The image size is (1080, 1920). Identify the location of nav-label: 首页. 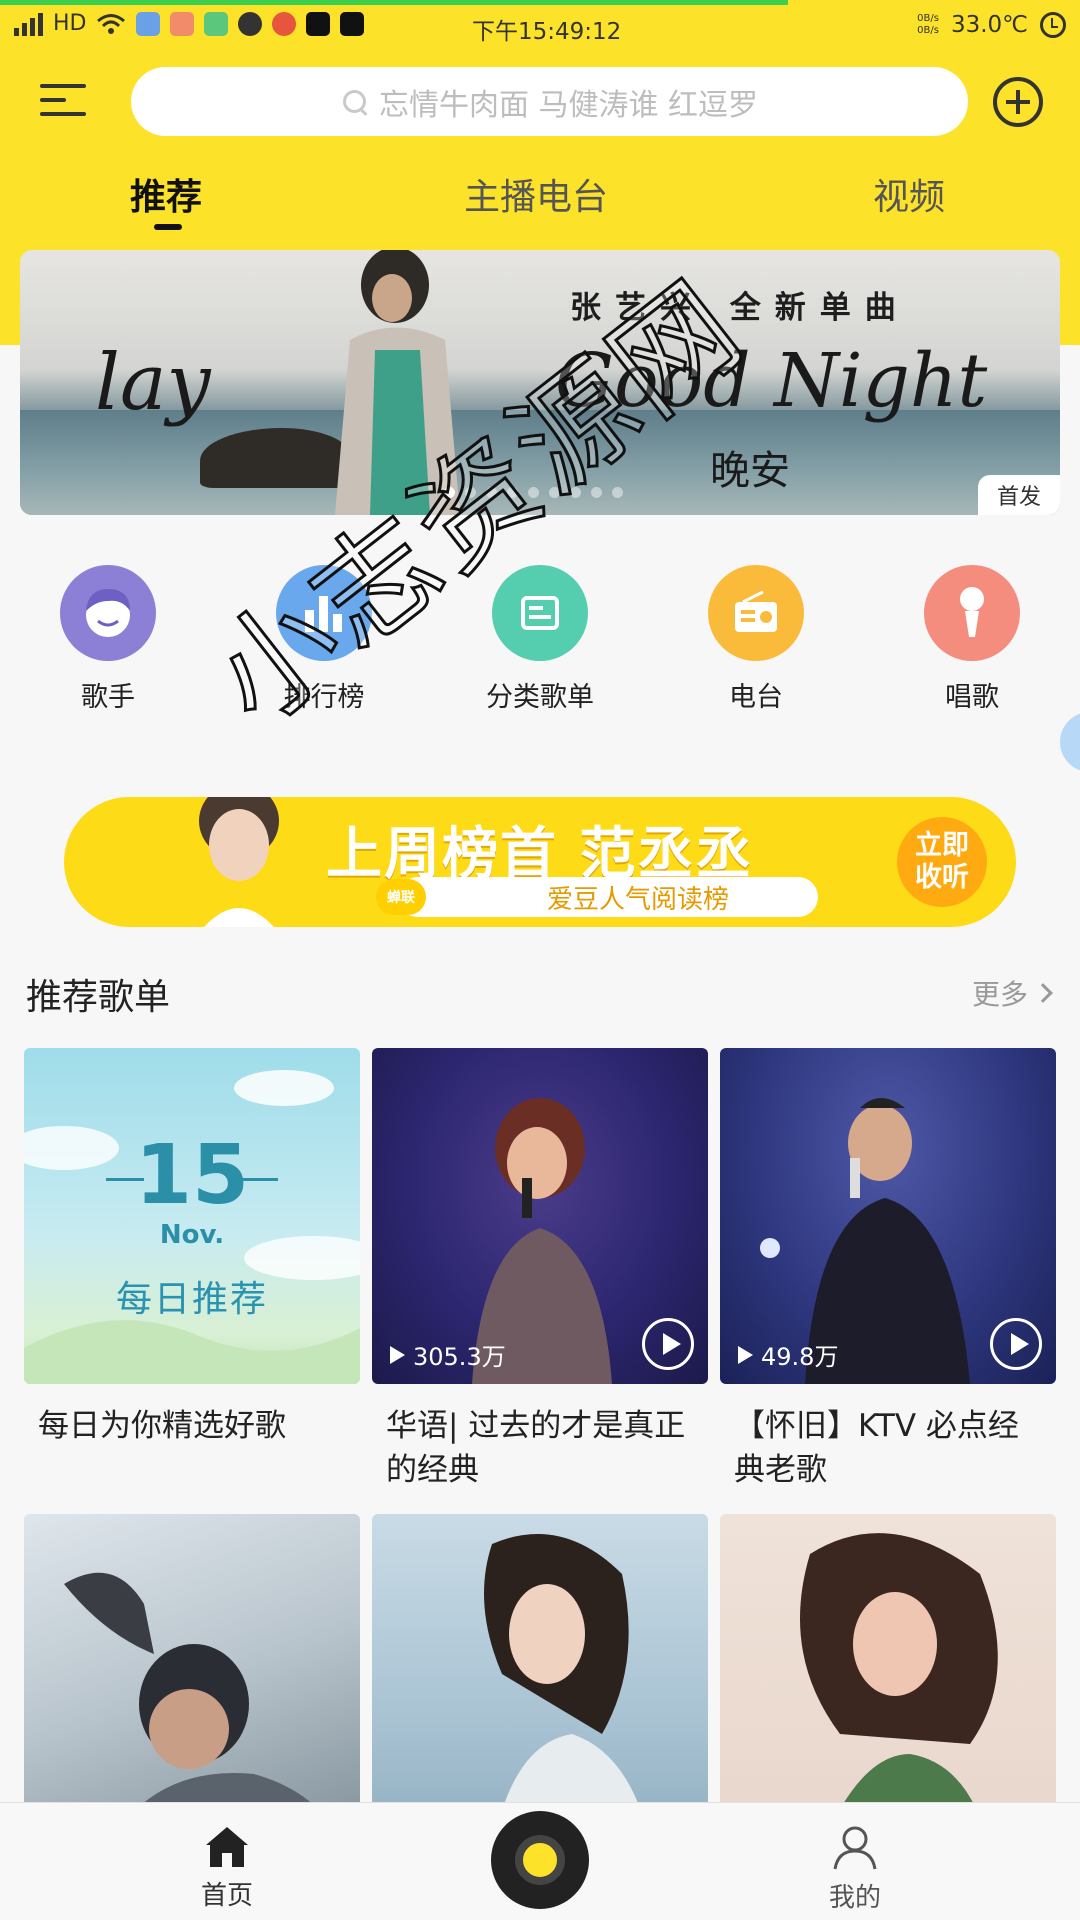
(226, 1896).